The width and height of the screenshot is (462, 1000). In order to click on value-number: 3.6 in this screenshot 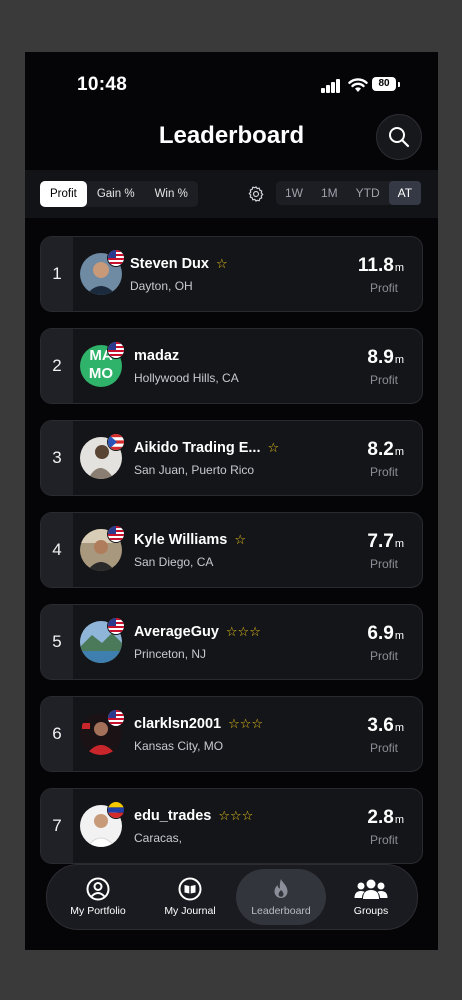, I will do `click(380, 725)`.